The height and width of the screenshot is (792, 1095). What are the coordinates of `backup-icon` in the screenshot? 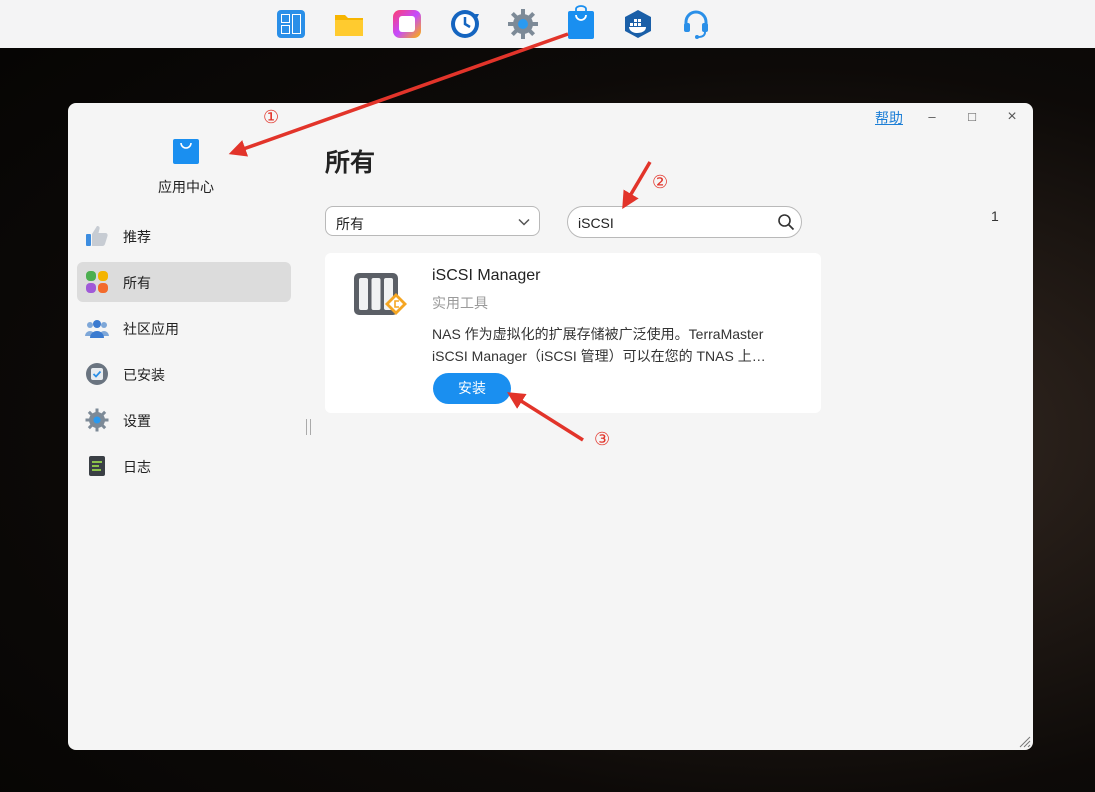 It's located at (465, 24).